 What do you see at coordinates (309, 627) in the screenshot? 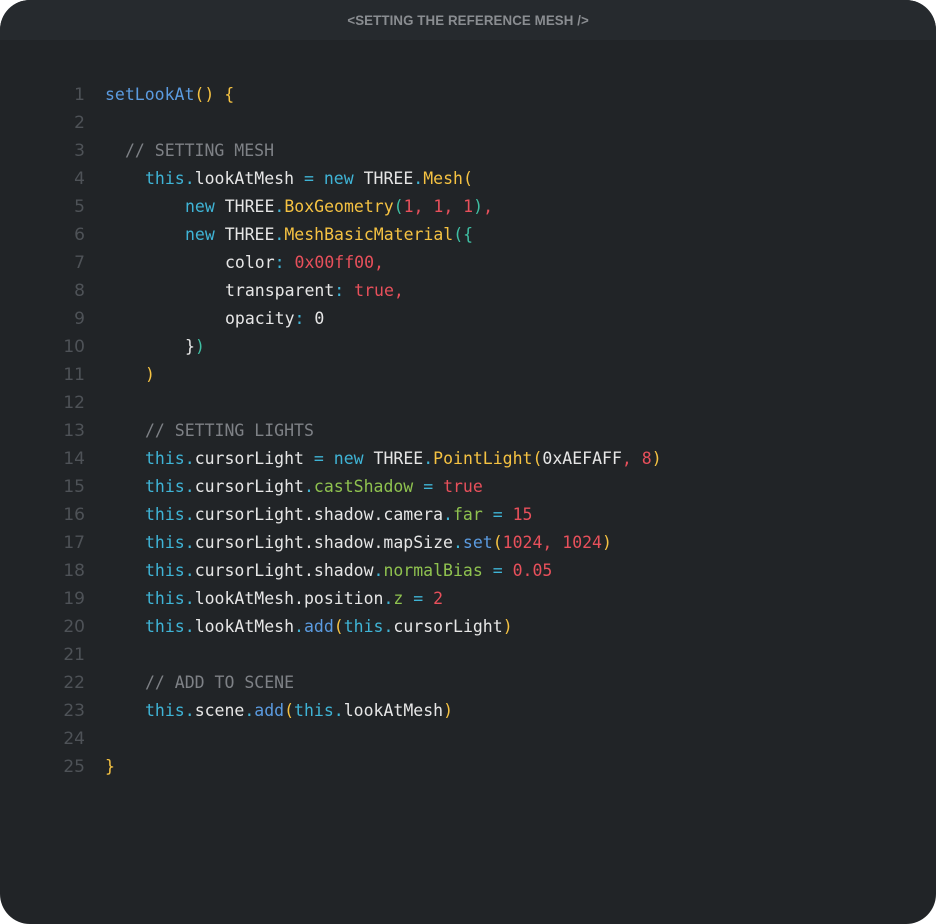
I see `code-text: this.lookAtMesh.add(this.cursorLight)` at bounding box center [309, 627].